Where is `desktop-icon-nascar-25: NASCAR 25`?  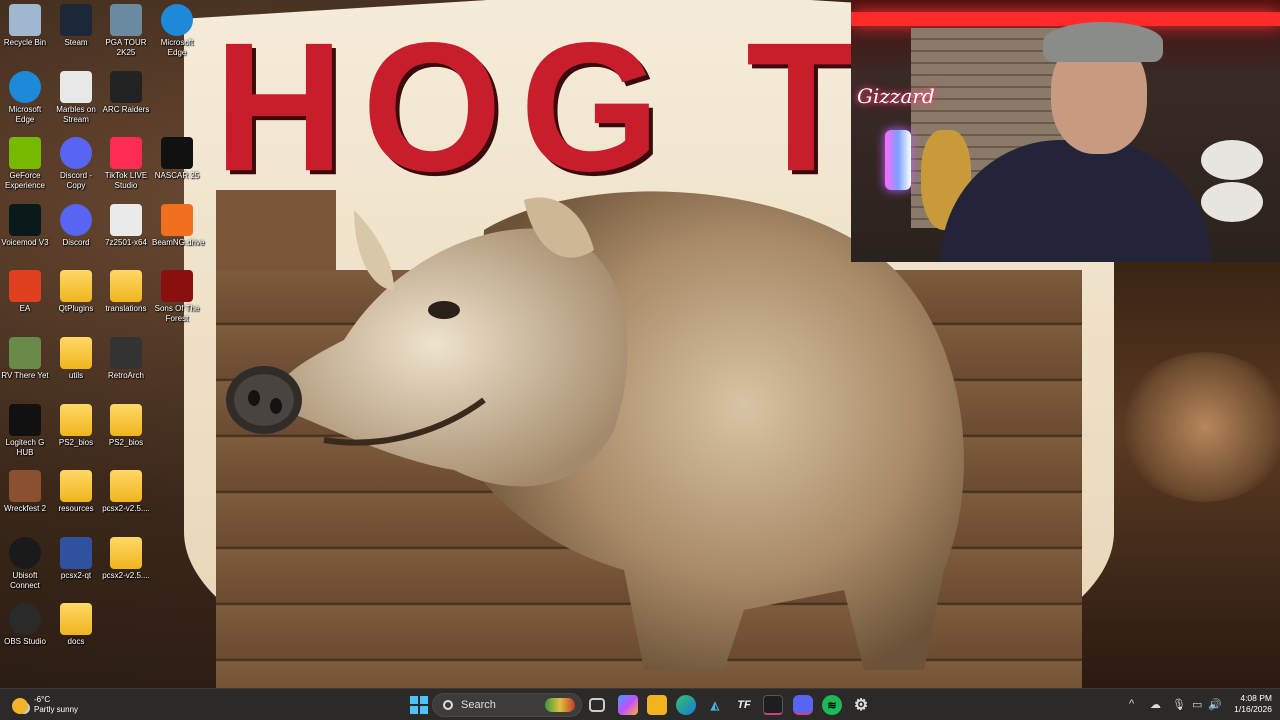
desktop-icon-nascar-25: NASCAR 25 is located at coordinates (177, 159).